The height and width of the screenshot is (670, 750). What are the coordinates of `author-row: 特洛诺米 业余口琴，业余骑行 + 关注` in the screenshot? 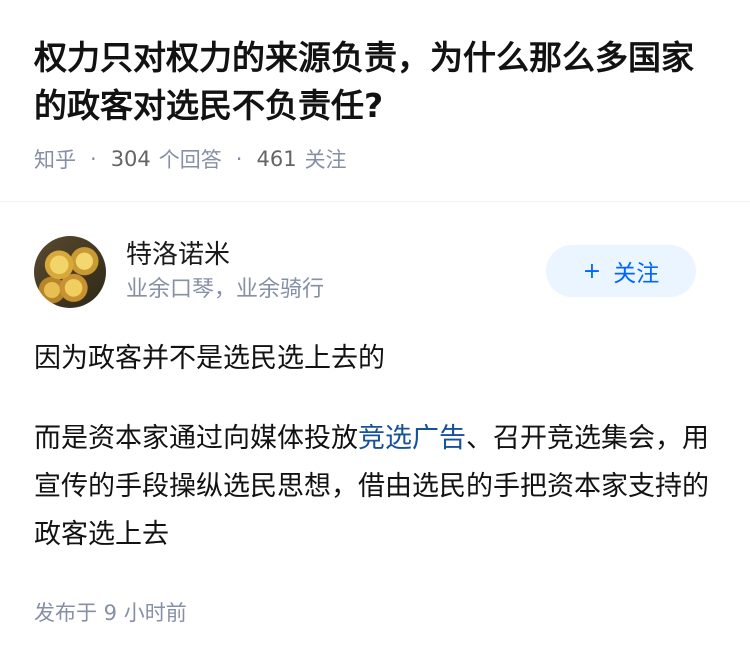 It's located at (375, 272).